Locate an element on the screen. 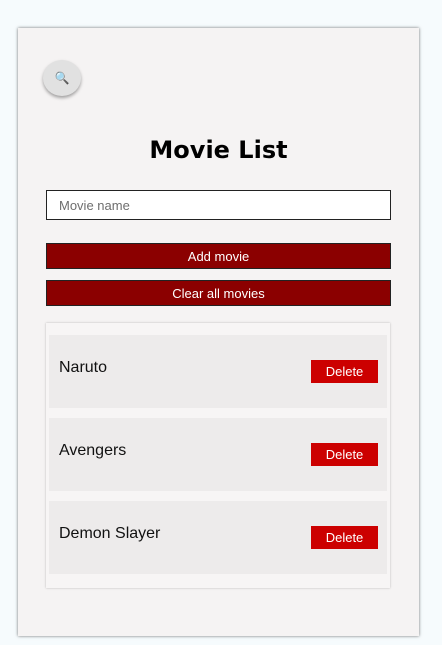  search-icon: 🔍 is located at coordinates (62, 78).